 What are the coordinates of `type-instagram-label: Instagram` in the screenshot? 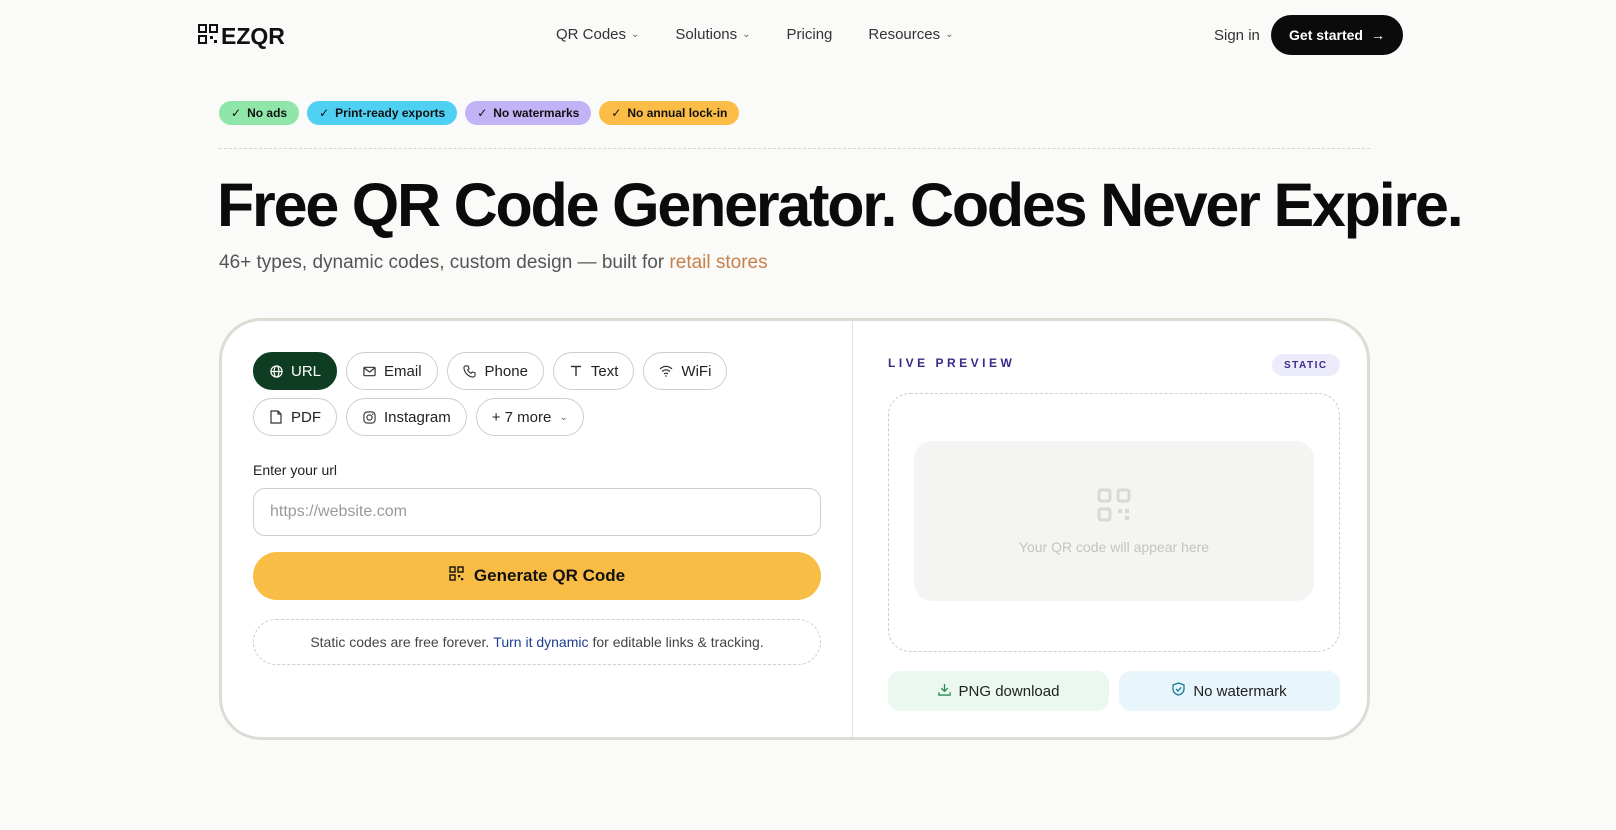 It's located at (417, 417).